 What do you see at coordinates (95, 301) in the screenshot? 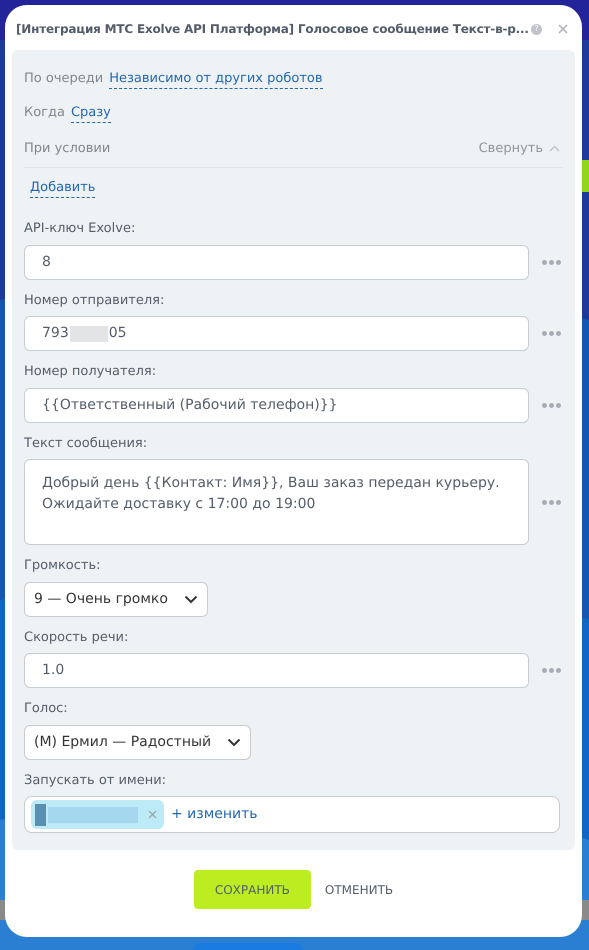
I see `field-label: Номер отправителя:` at bounding box center [95, 301].